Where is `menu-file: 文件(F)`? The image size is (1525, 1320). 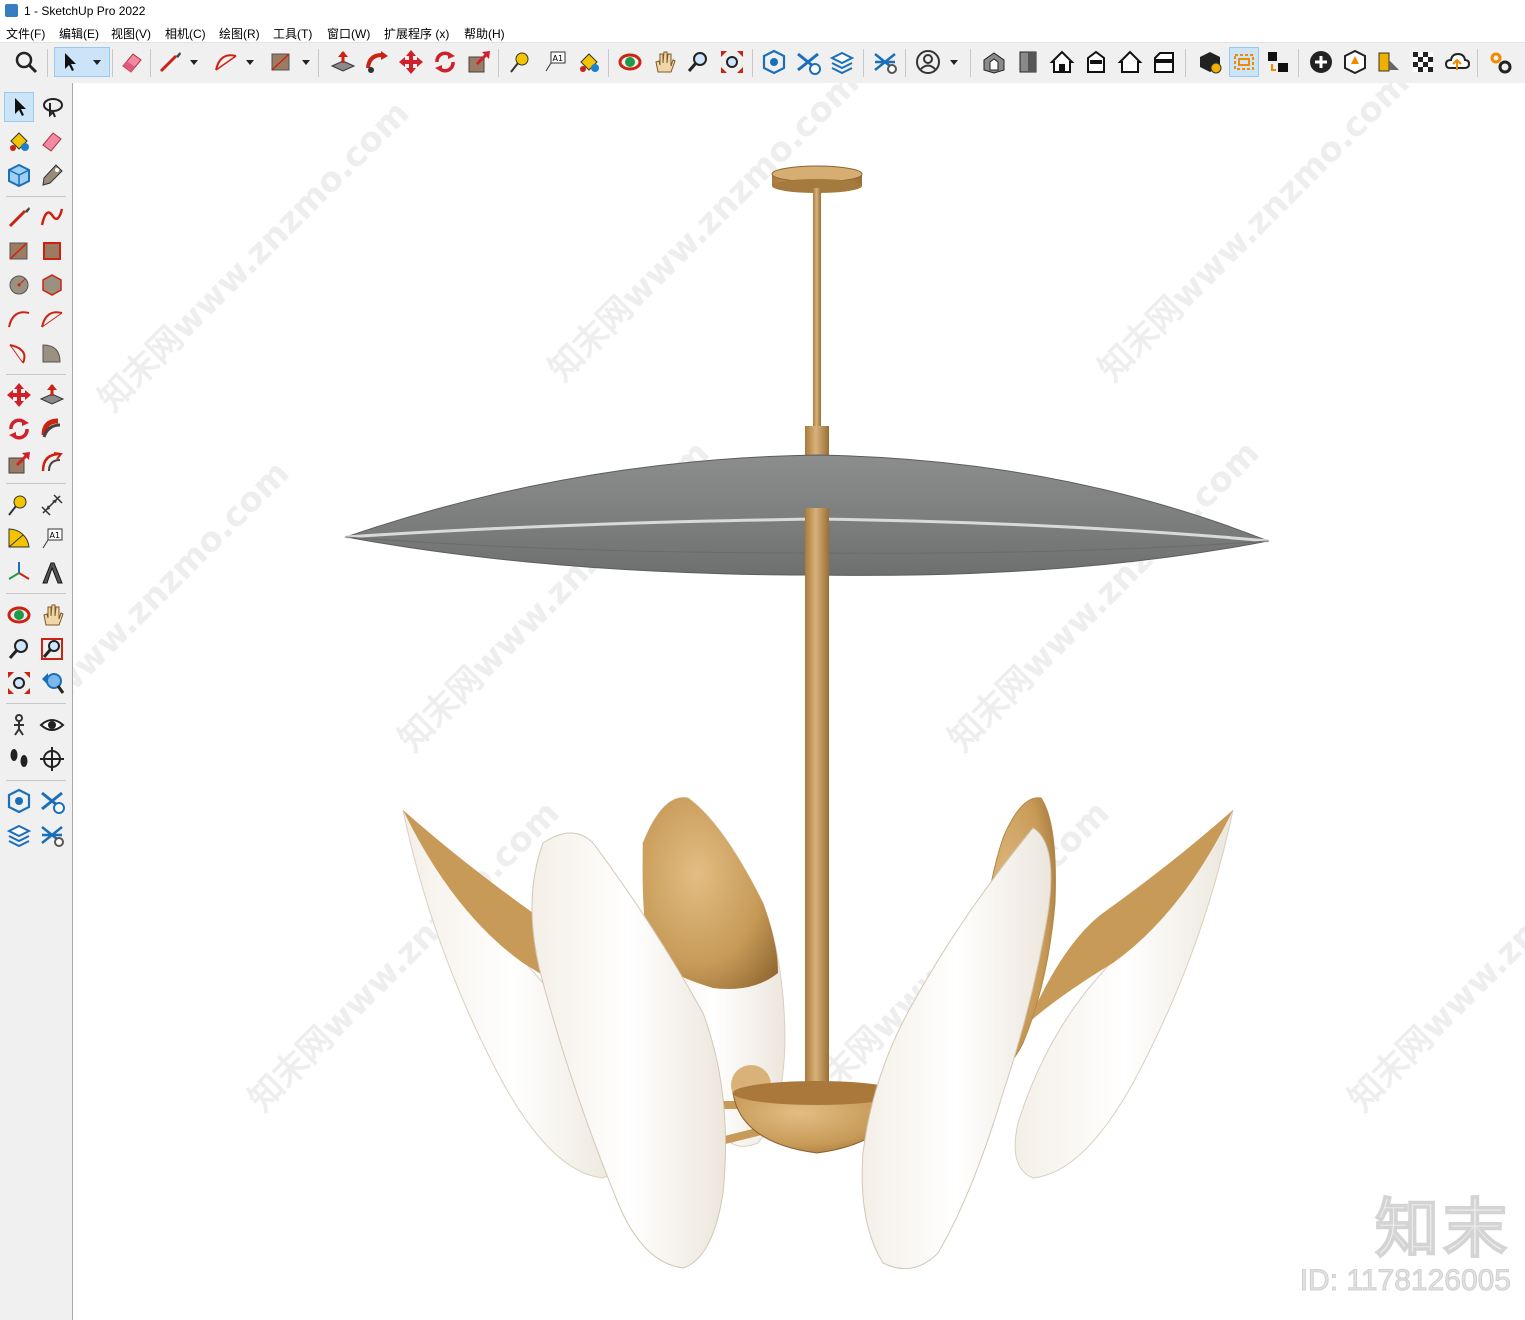 menu-file: 文件(F) is located at coordinates (25, 33).